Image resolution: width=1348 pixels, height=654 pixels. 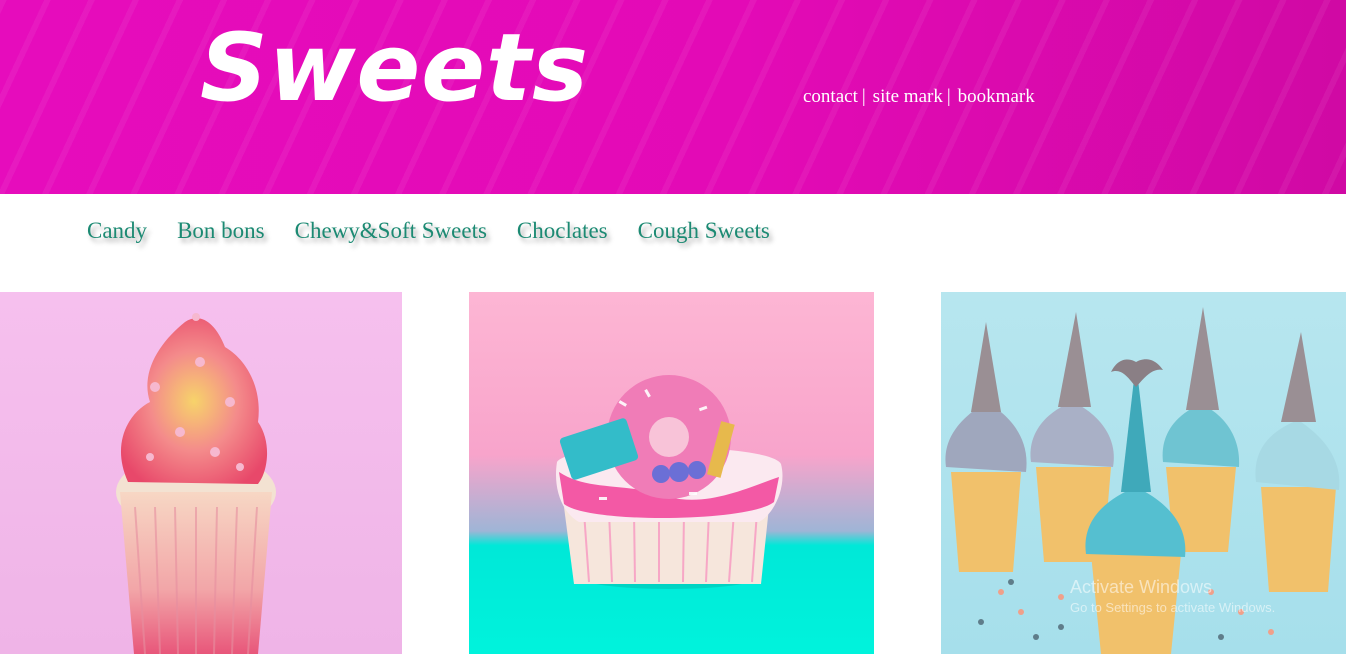 What do you see at coordinates (221, 231) in the screenshot?
I see `nav-item-bon-bons: Bon bons` at bounding box center [221, 231].